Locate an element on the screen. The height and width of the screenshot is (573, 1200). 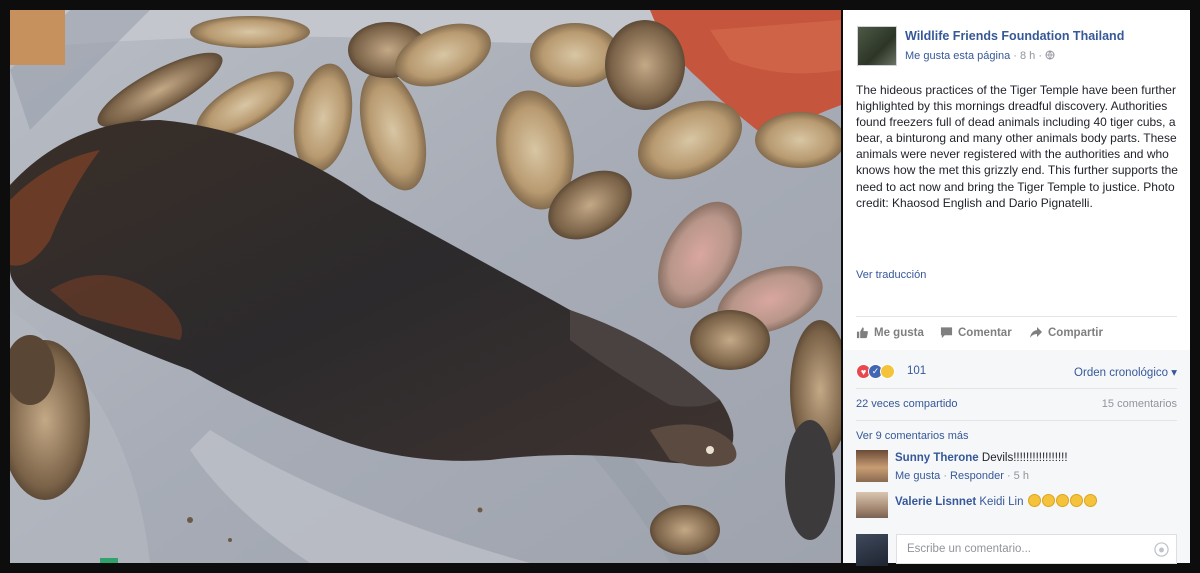
comment-links: Me gusta · Responder · 5 h is located at coordinates (962, 476).